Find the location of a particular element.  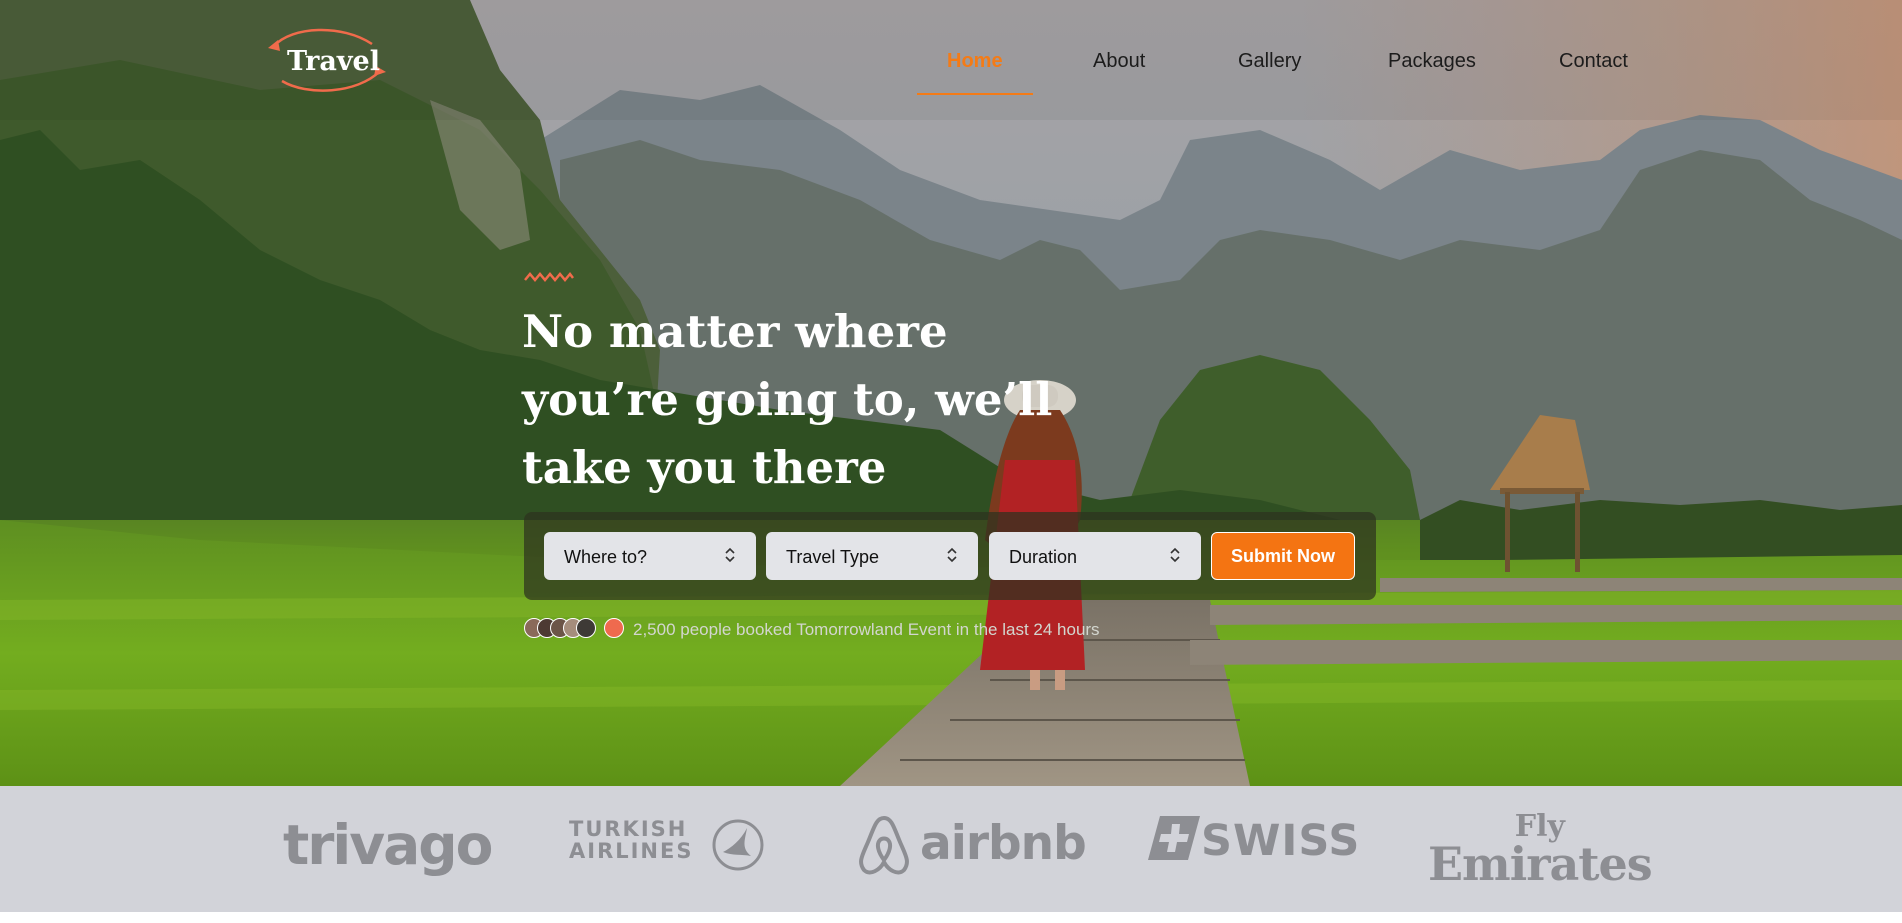

turkish-airlines-line-2: AIRLINES is located at coordinates (631, 851).